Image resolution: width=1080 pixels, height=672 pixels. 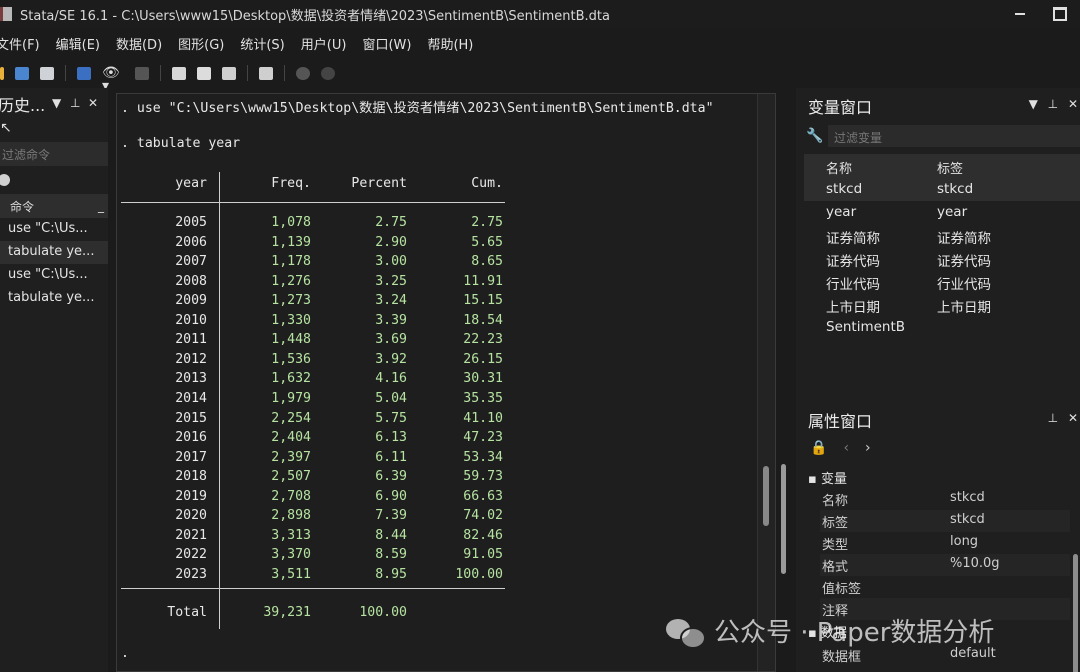 I want to click on table-value-cell: 1,139, so click(x=291, y=242).